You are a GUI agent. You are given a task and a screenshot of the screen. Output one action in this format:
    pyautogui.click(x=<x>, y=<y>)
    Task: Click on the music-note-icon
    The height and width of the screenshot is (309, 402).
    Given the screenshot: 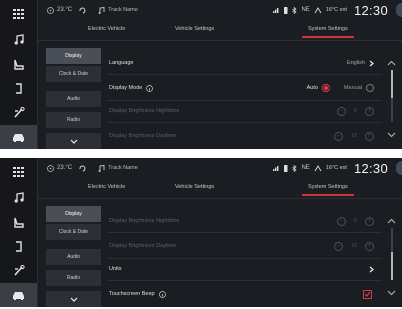 What is the action you would take?
    pyautogui.click(x=19, y=197)
    